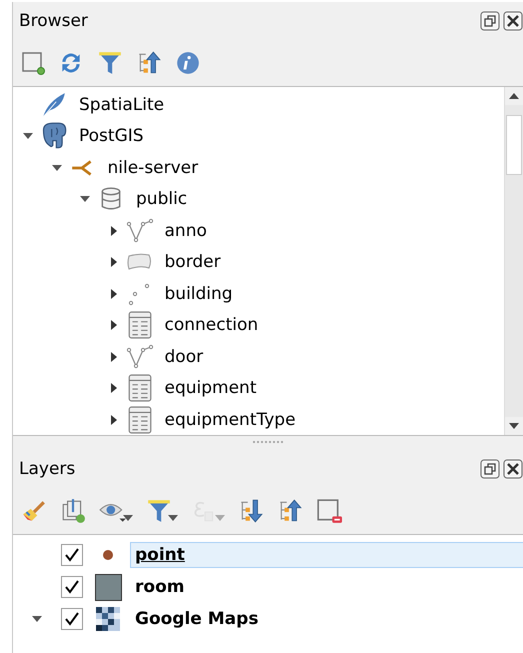 The width and height of the screenshot is (523, 653). I want to click on tree-item-label: border, so click(192, 262).